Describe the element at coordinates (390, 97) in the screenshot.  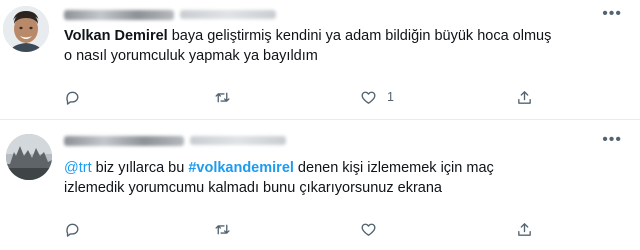
I see `like-count: 1` at that location.